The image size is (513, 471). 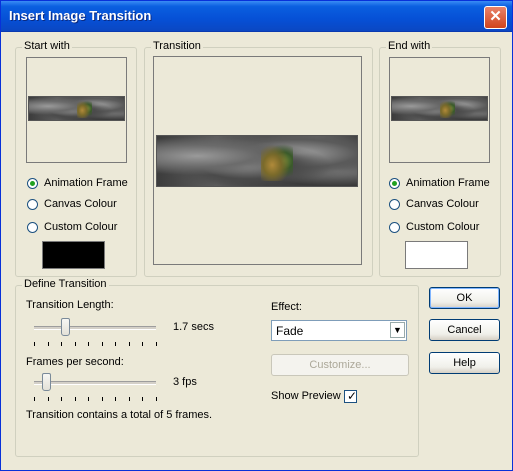 I want to click on end-frame-image, so click(x=439, y=108).